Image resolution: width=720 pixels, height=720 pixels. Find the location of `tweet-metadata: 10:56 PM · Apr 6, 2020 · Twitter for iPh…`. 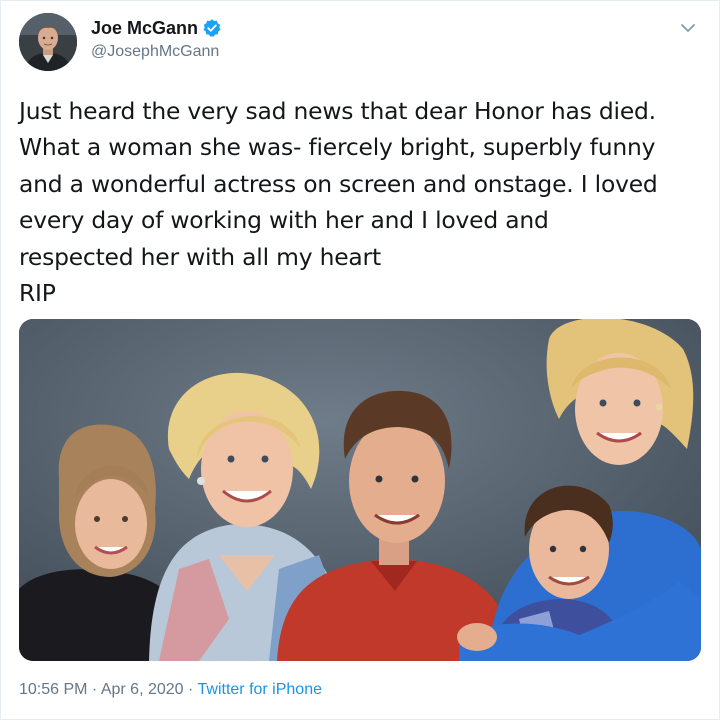

tweet-metadata: 10:56 PM · Apr 6, 2020 · Twitter for iPh… is located at coordinates (170, 690).